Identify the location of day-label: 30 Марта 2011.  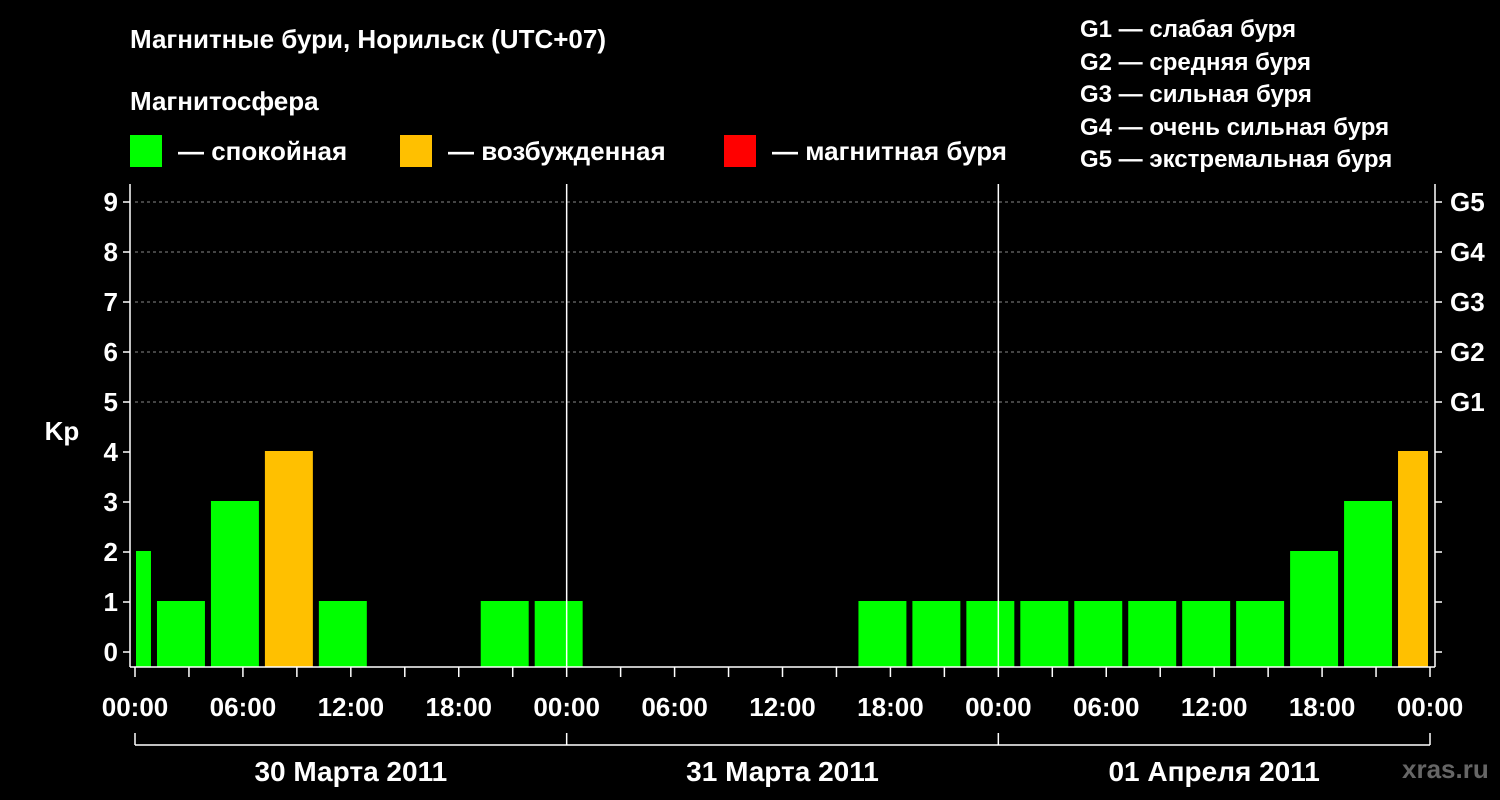
(350, 771).